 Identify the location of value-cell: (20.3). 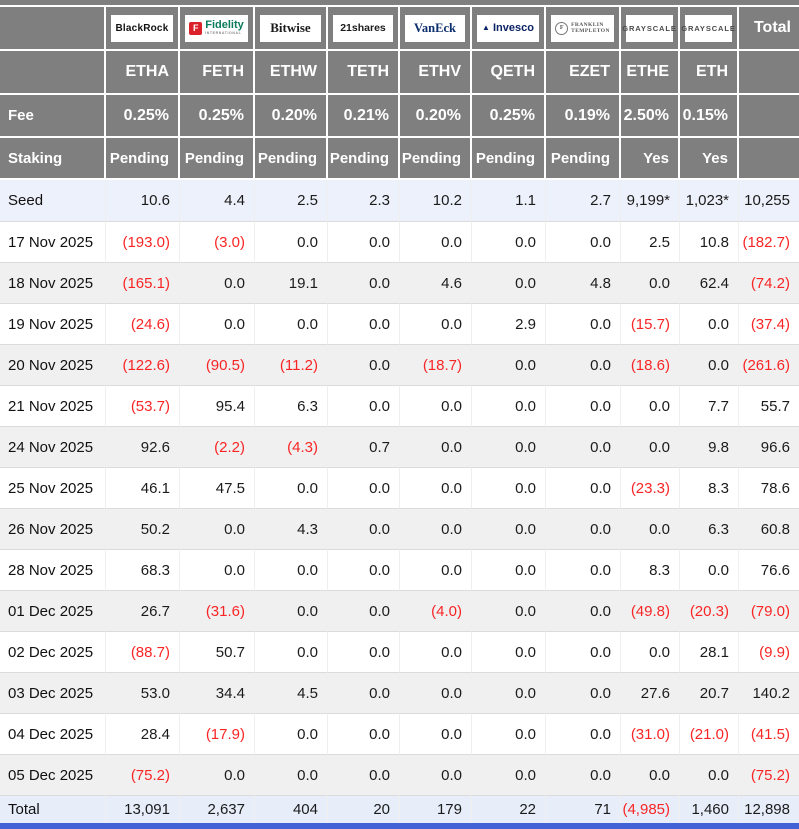
(709, 611).